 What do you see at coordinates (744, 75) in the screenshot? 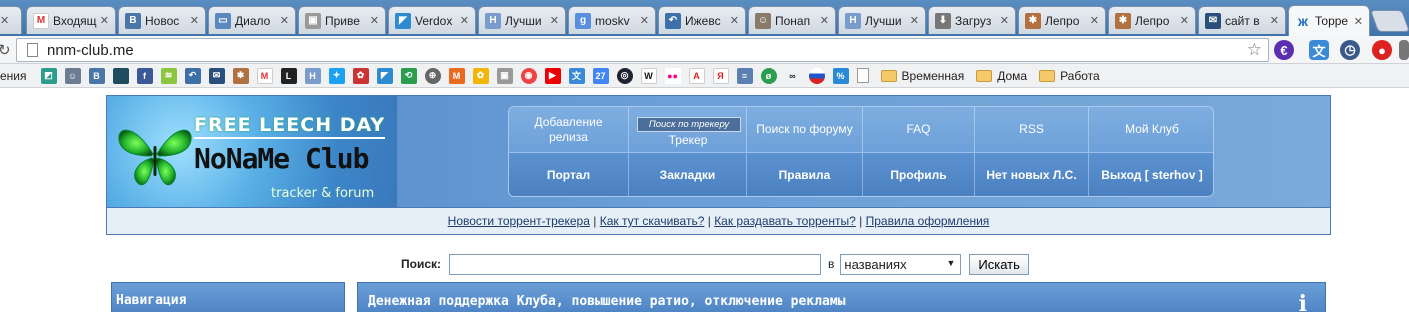
I see `bookmark-icon: ≡` at bounding box center [744, 75].